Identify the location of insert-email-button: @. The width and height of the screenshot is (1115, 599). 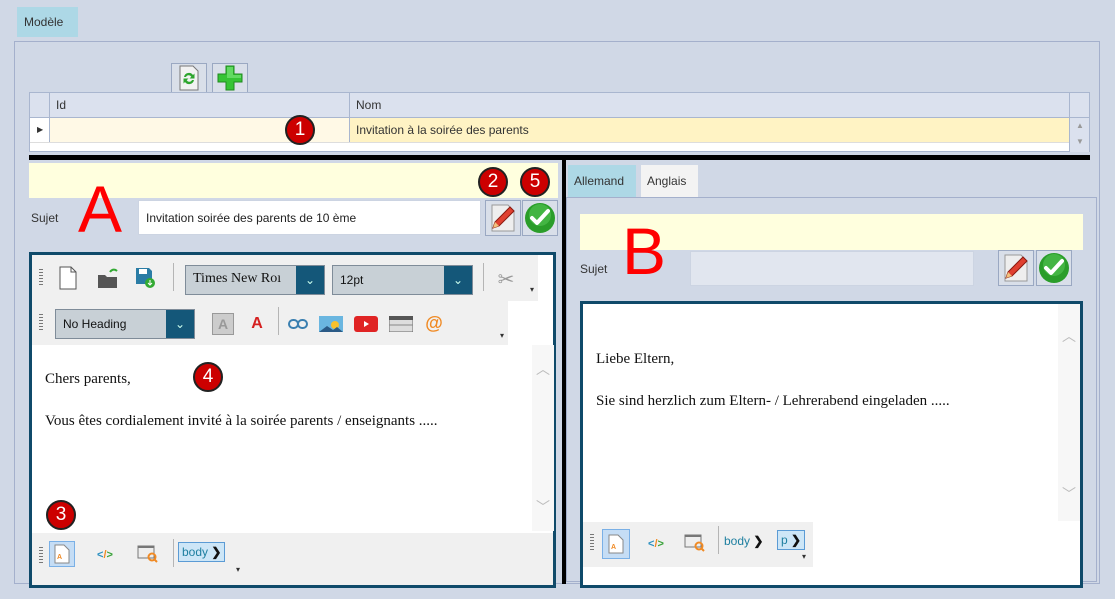
(434, 323).